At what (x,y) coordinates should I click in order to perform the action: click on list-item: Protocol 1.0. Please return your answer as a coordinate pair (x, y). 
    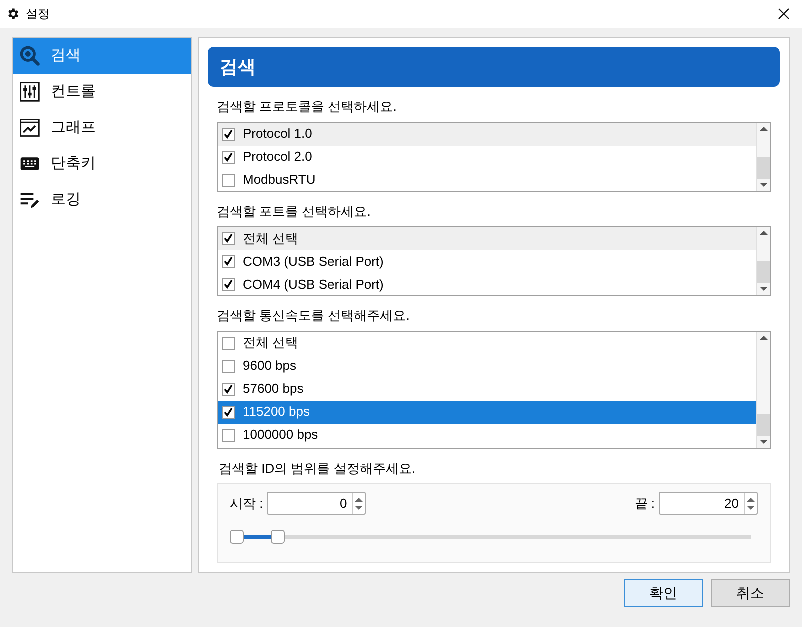
    Looking at the image, I should click on (487, 134).